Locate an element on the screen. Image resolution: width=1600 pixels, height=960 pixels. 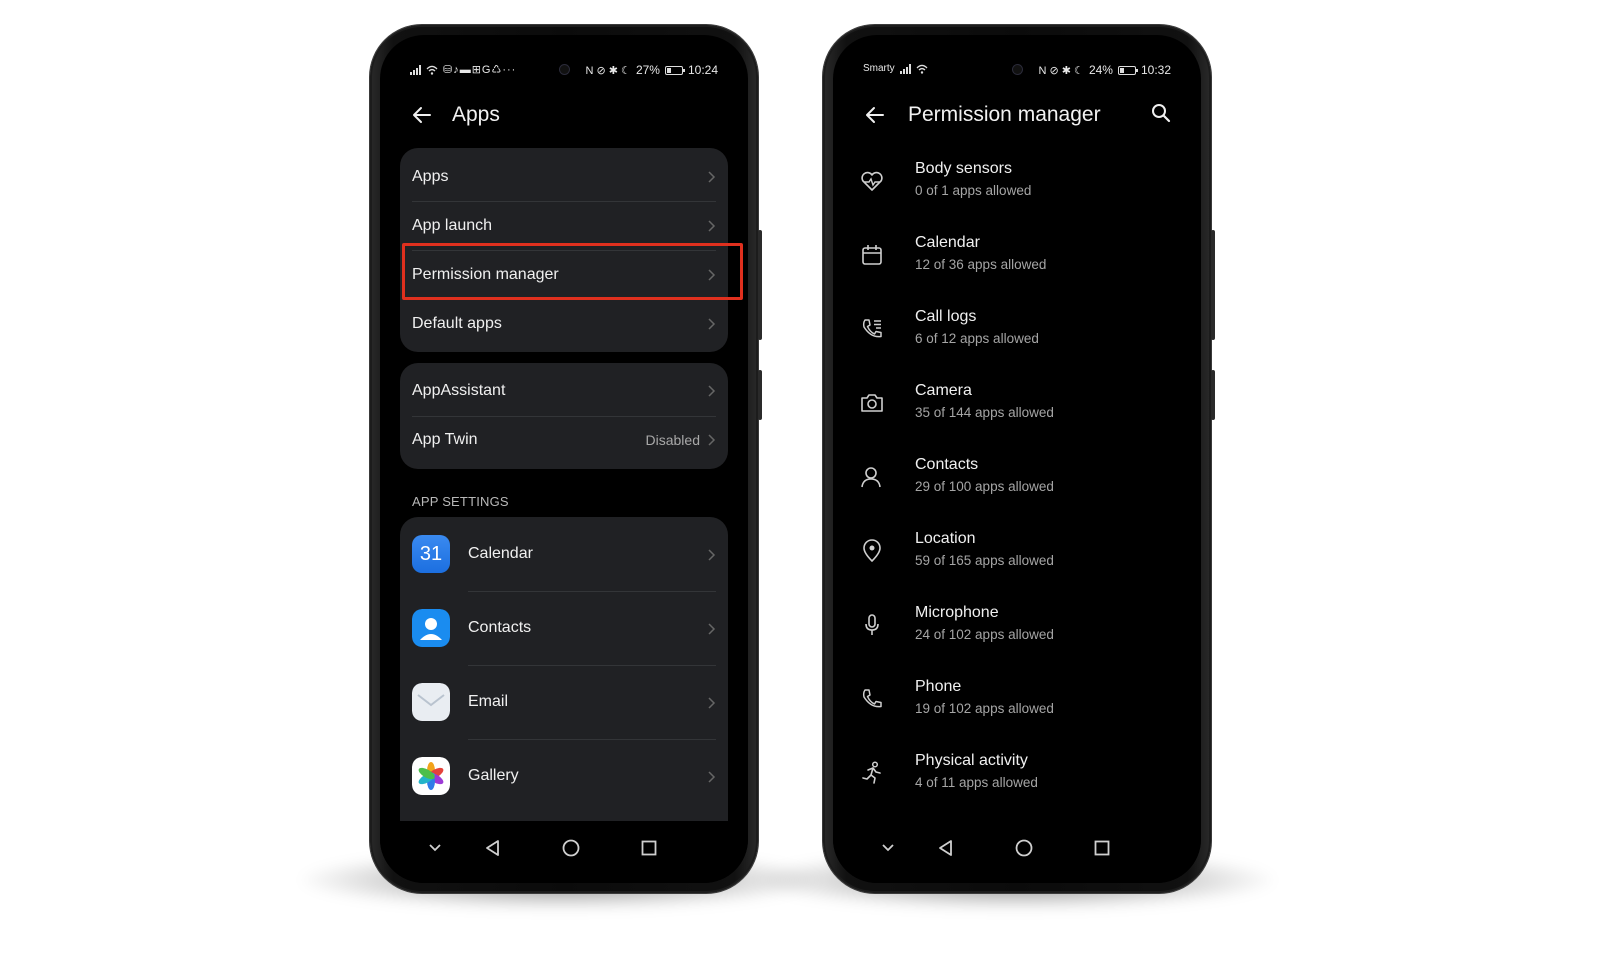
permission-count: 6 of 12 apps allowed is located at coordinates (977, 338).